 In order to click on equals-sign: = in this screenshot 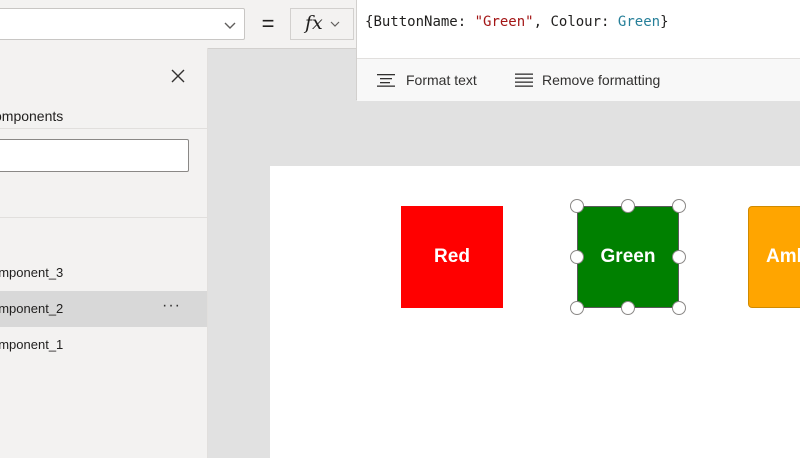, I will do `click(268, 23)`.